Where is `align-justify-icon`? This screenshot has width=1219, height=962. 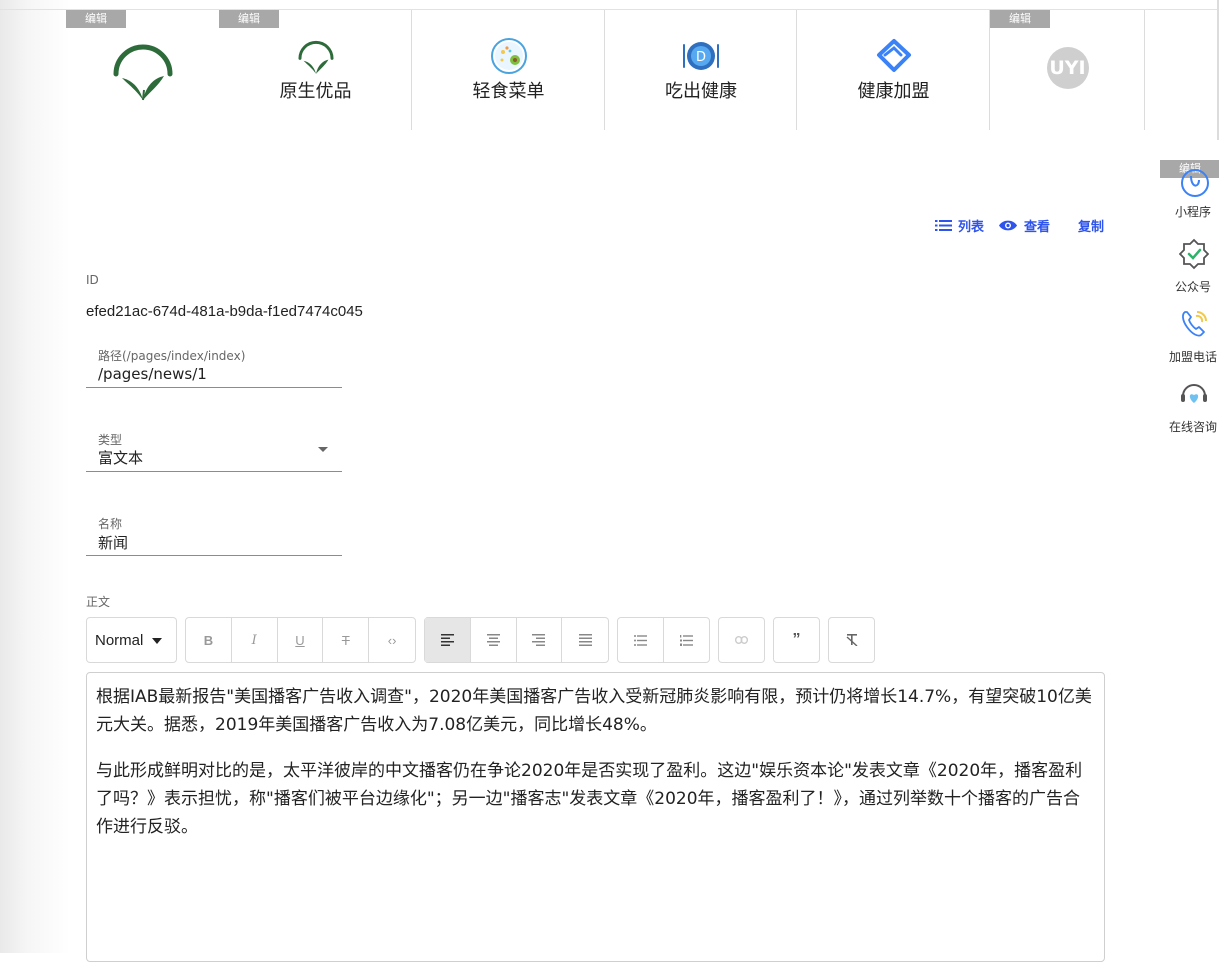 align-justify-icon is located at coordinates (585, 640).